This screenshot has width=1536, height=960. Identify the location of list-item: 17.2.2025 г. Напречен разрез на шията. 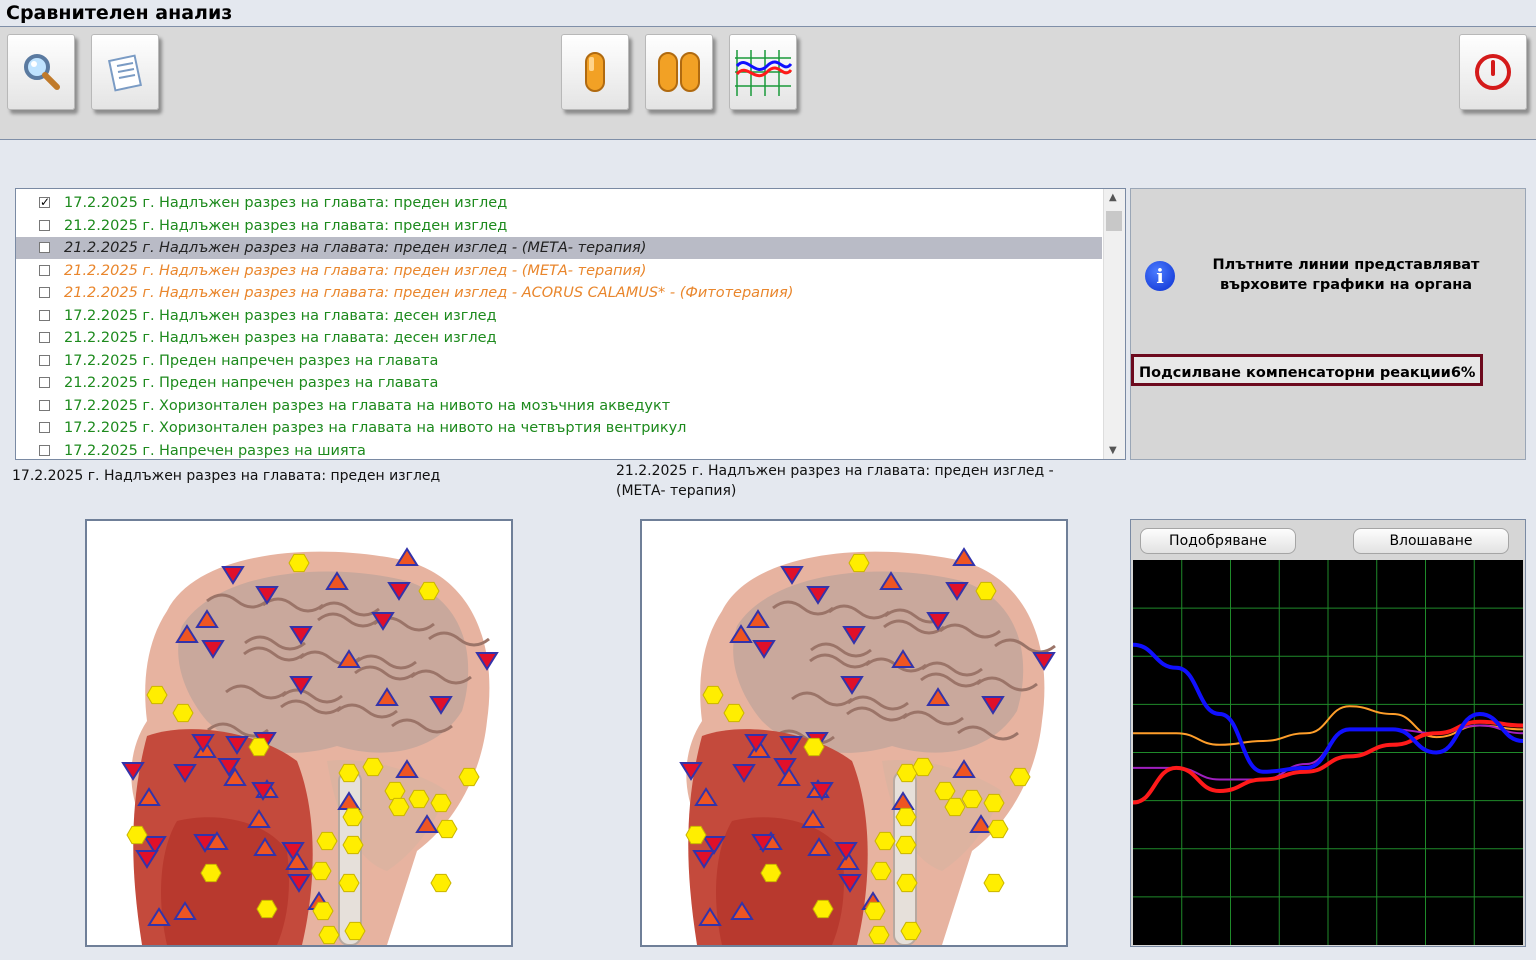
(559, 450).